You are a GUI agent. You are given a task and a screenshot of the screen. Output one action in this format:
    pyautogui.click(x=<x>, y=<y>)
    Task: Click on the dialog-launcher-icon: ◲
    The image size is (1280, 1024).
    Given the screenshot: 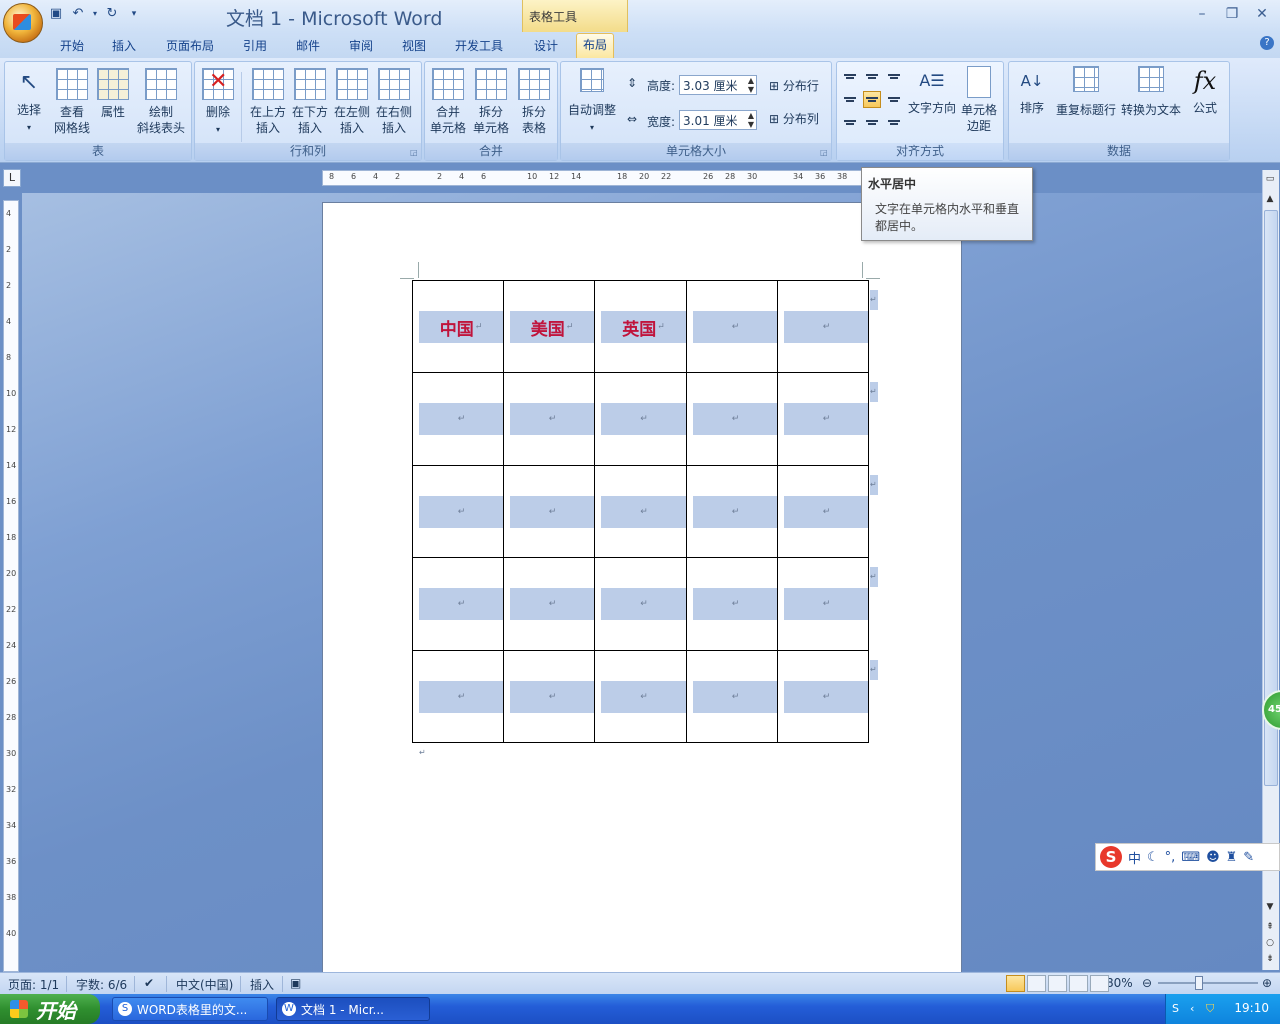 What is the action you would take?
    pyautogui.click(x=824, y=153)
    